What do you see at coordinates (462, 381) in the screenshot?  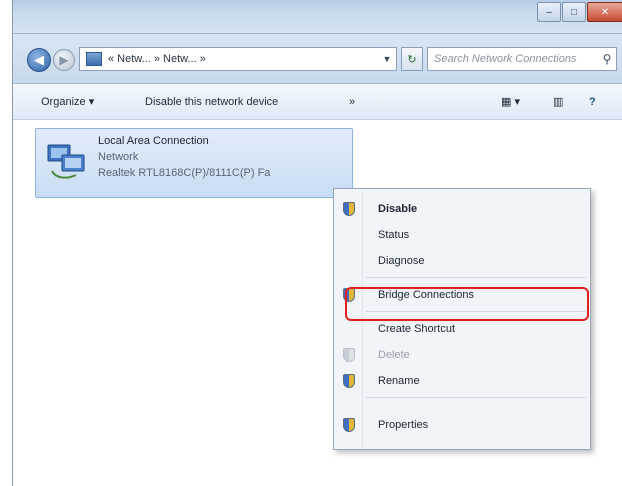 I see `menu-item-rename: Rename` at bounding box center [462, 381].